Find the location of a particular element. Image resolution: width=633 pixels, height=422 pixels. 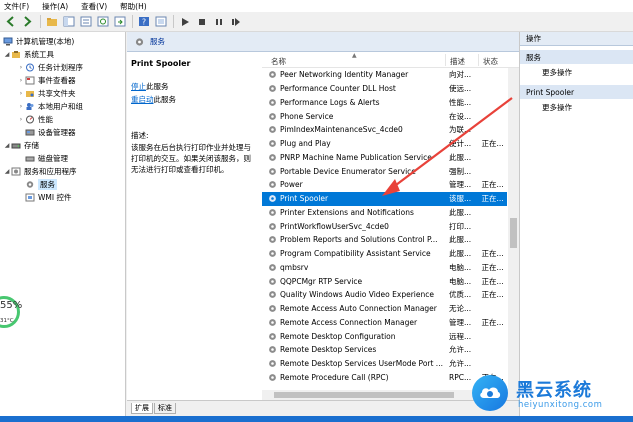

watermark-url: heiyunxitong.com is located at coordinates (560, 405).